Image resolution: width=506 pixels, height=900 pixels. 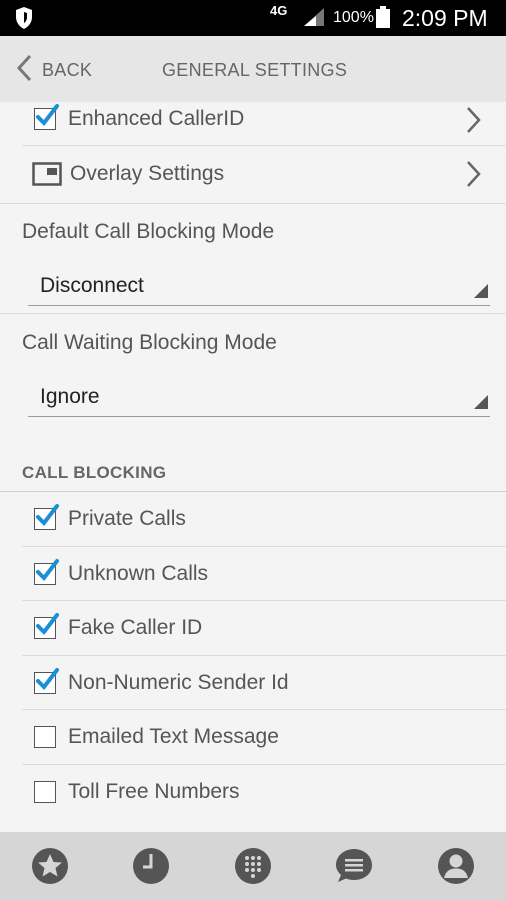 I want to click on default-blocking-label: Default Call Blocking Mode, so click(x=148, y=231).